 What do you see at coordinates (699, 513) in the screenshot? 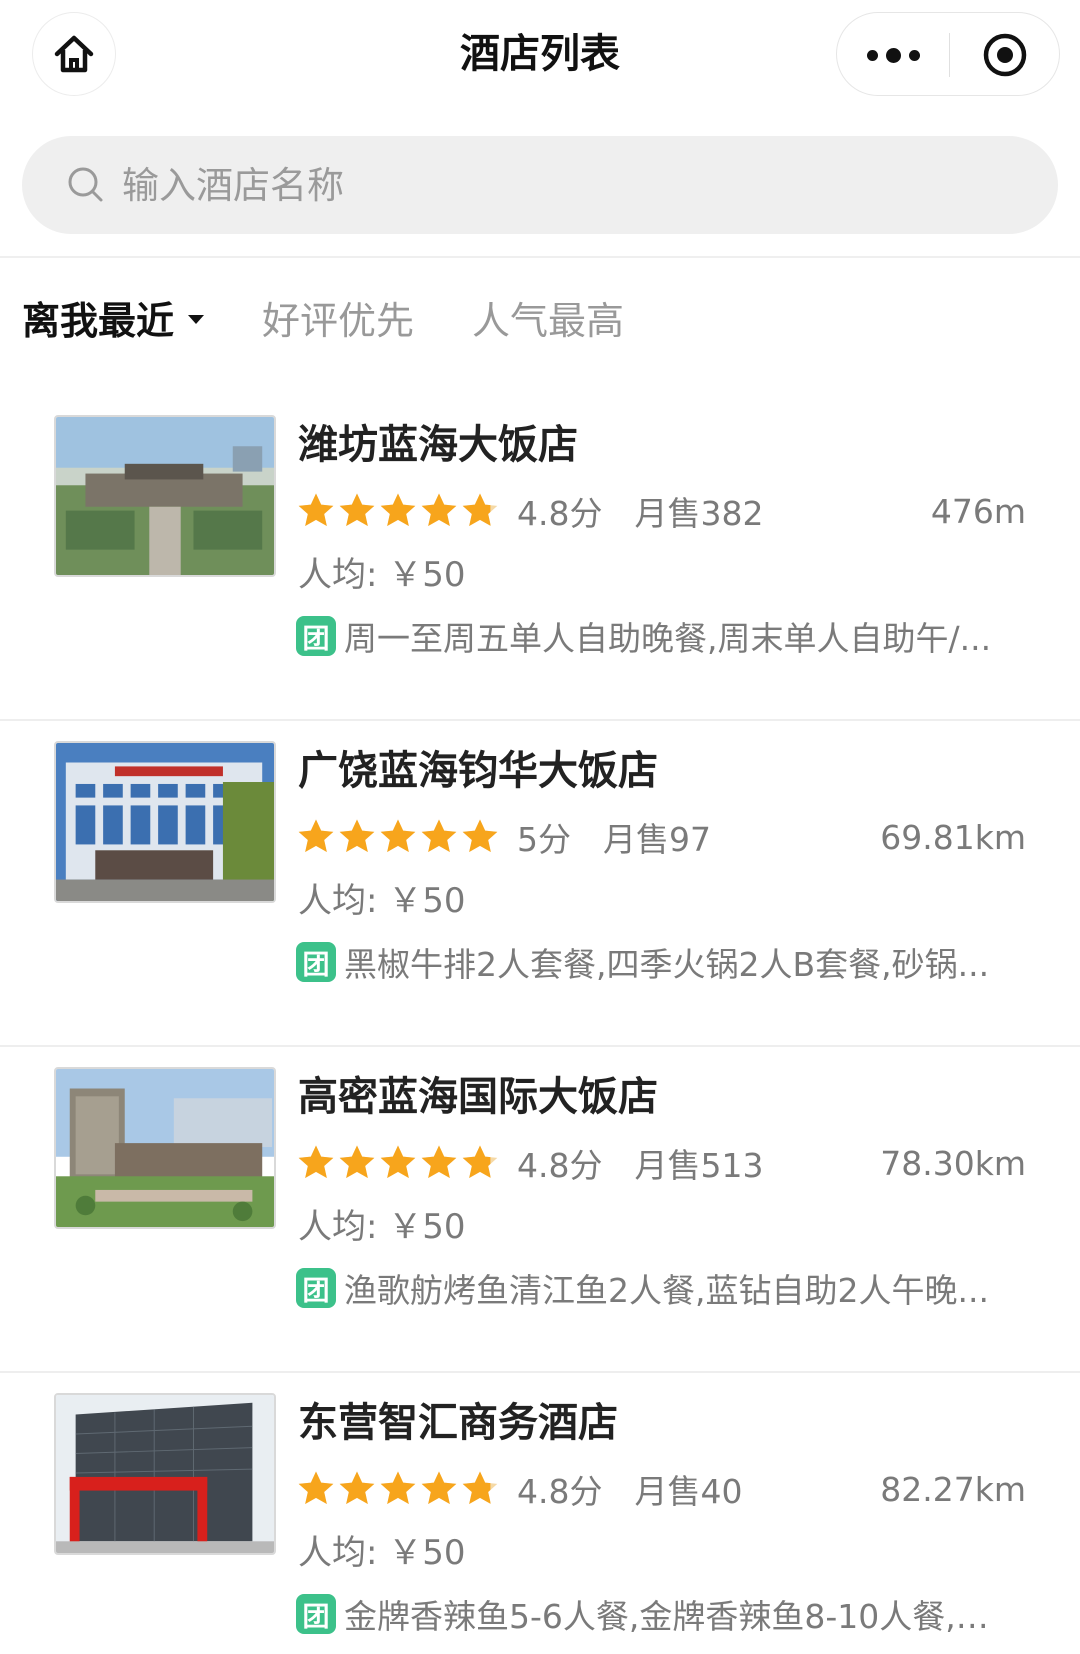
I see `monthly-sales: 月售382` at bounding box center [699, 513].